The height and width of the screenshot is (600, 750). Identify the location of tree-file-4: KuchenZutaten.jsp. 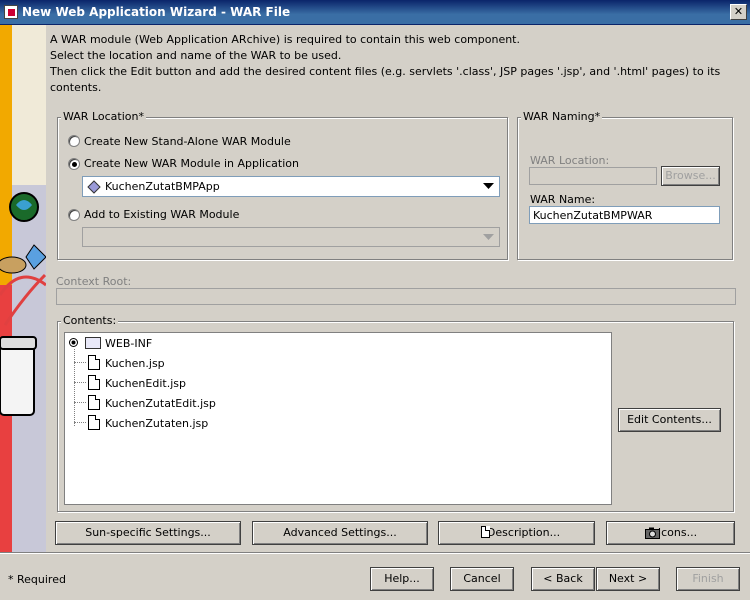
(156, 423).